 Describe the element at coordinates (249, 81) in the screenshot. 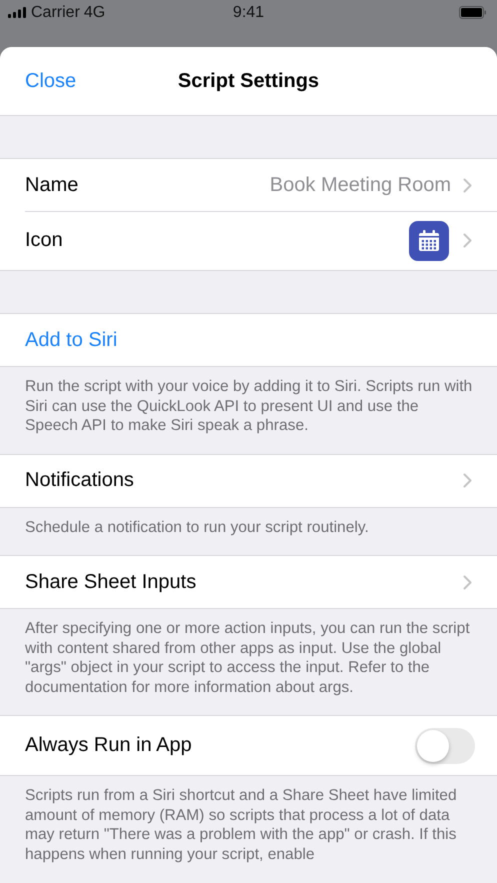

I see `sheet-title: Script Settings` at that location.